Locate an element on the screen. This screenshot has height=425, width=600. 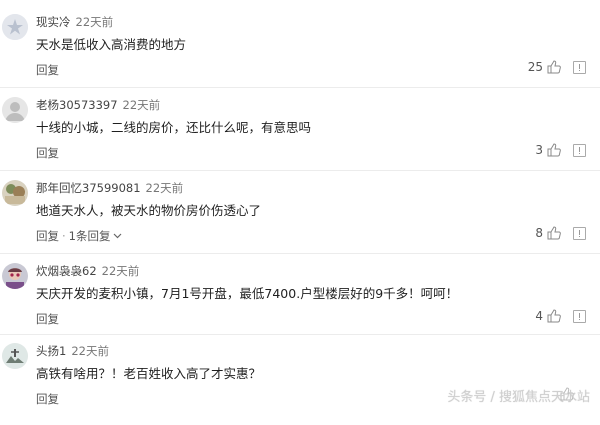
comment-right-tools: 3 is located at coordinates (560, 150).